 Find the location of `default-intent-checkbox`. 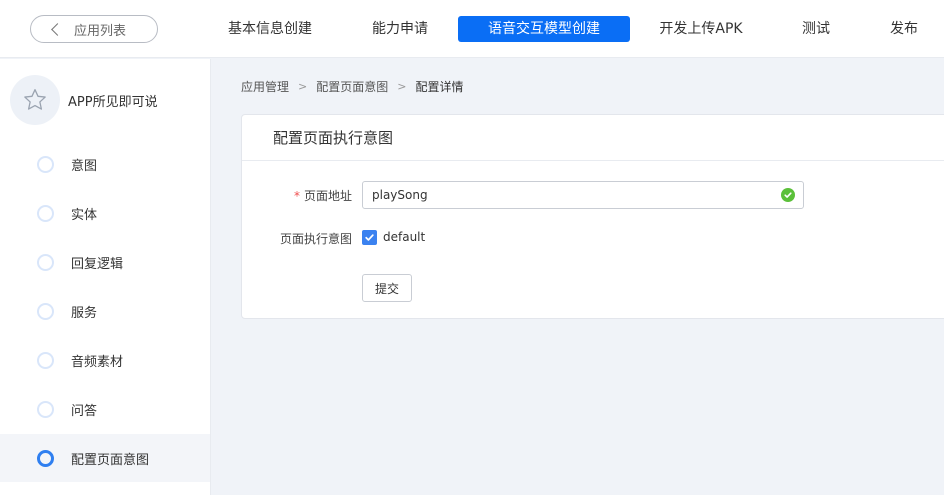

default-intent-checkbox is located at coordinates (369, 237).